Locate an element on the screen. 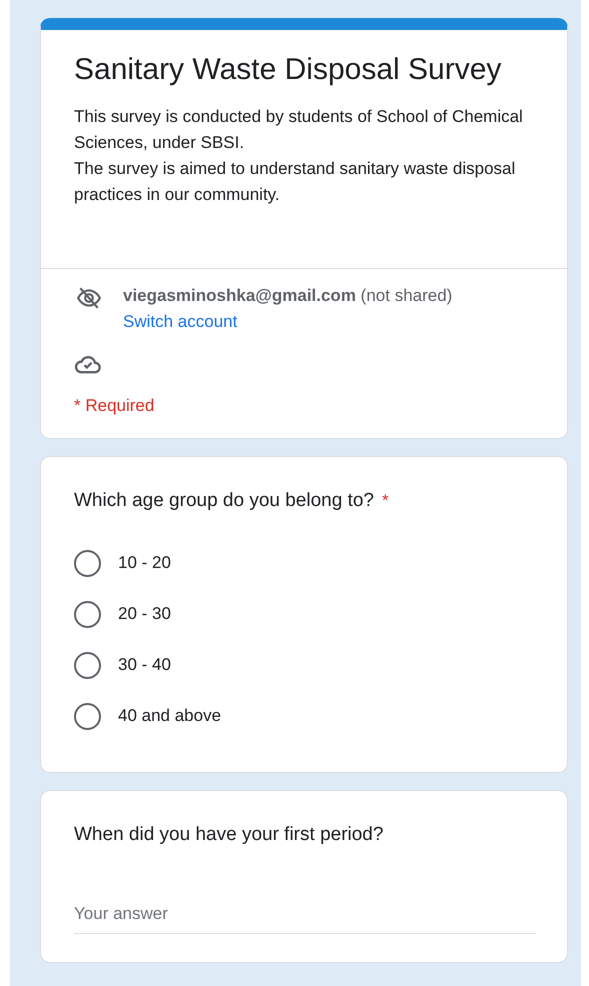 Image resolution: width=589 pixels, height=986 pixels. radio-option: 20 - 30 is located at coordinates (304, 614).